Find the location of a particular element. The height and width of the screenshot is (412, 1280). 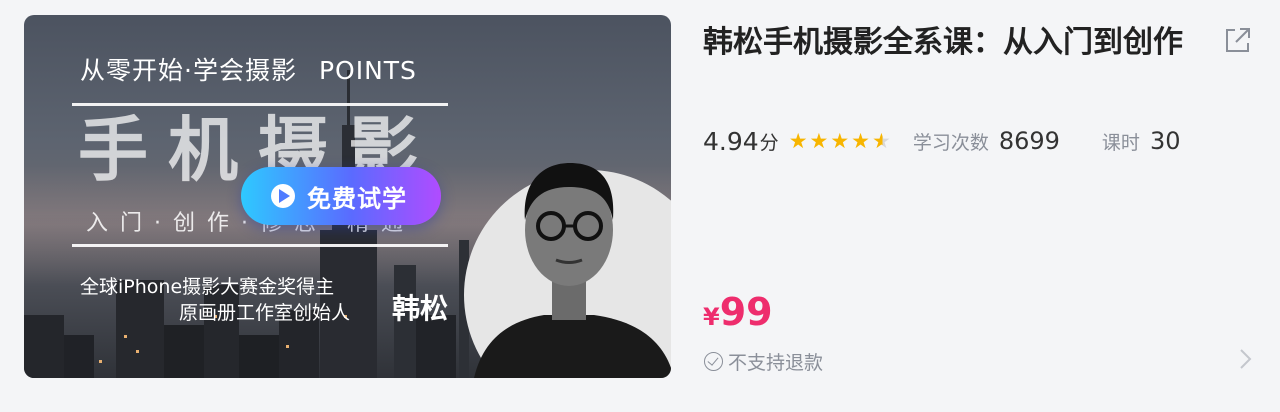

cover-points-text: POINTS is located at coordinates (367, 70).